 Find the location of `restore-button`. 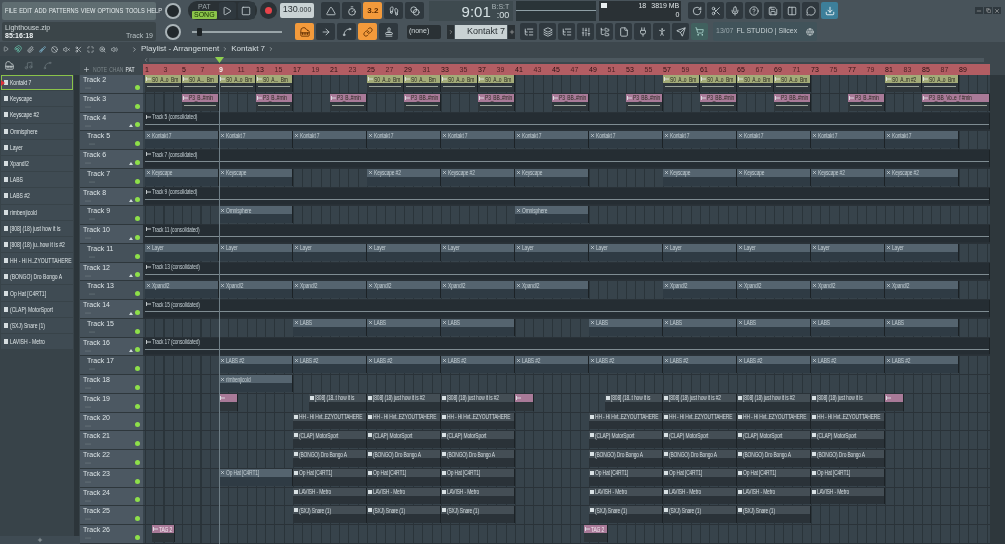

restore-button is located at coordinates (988, 10).